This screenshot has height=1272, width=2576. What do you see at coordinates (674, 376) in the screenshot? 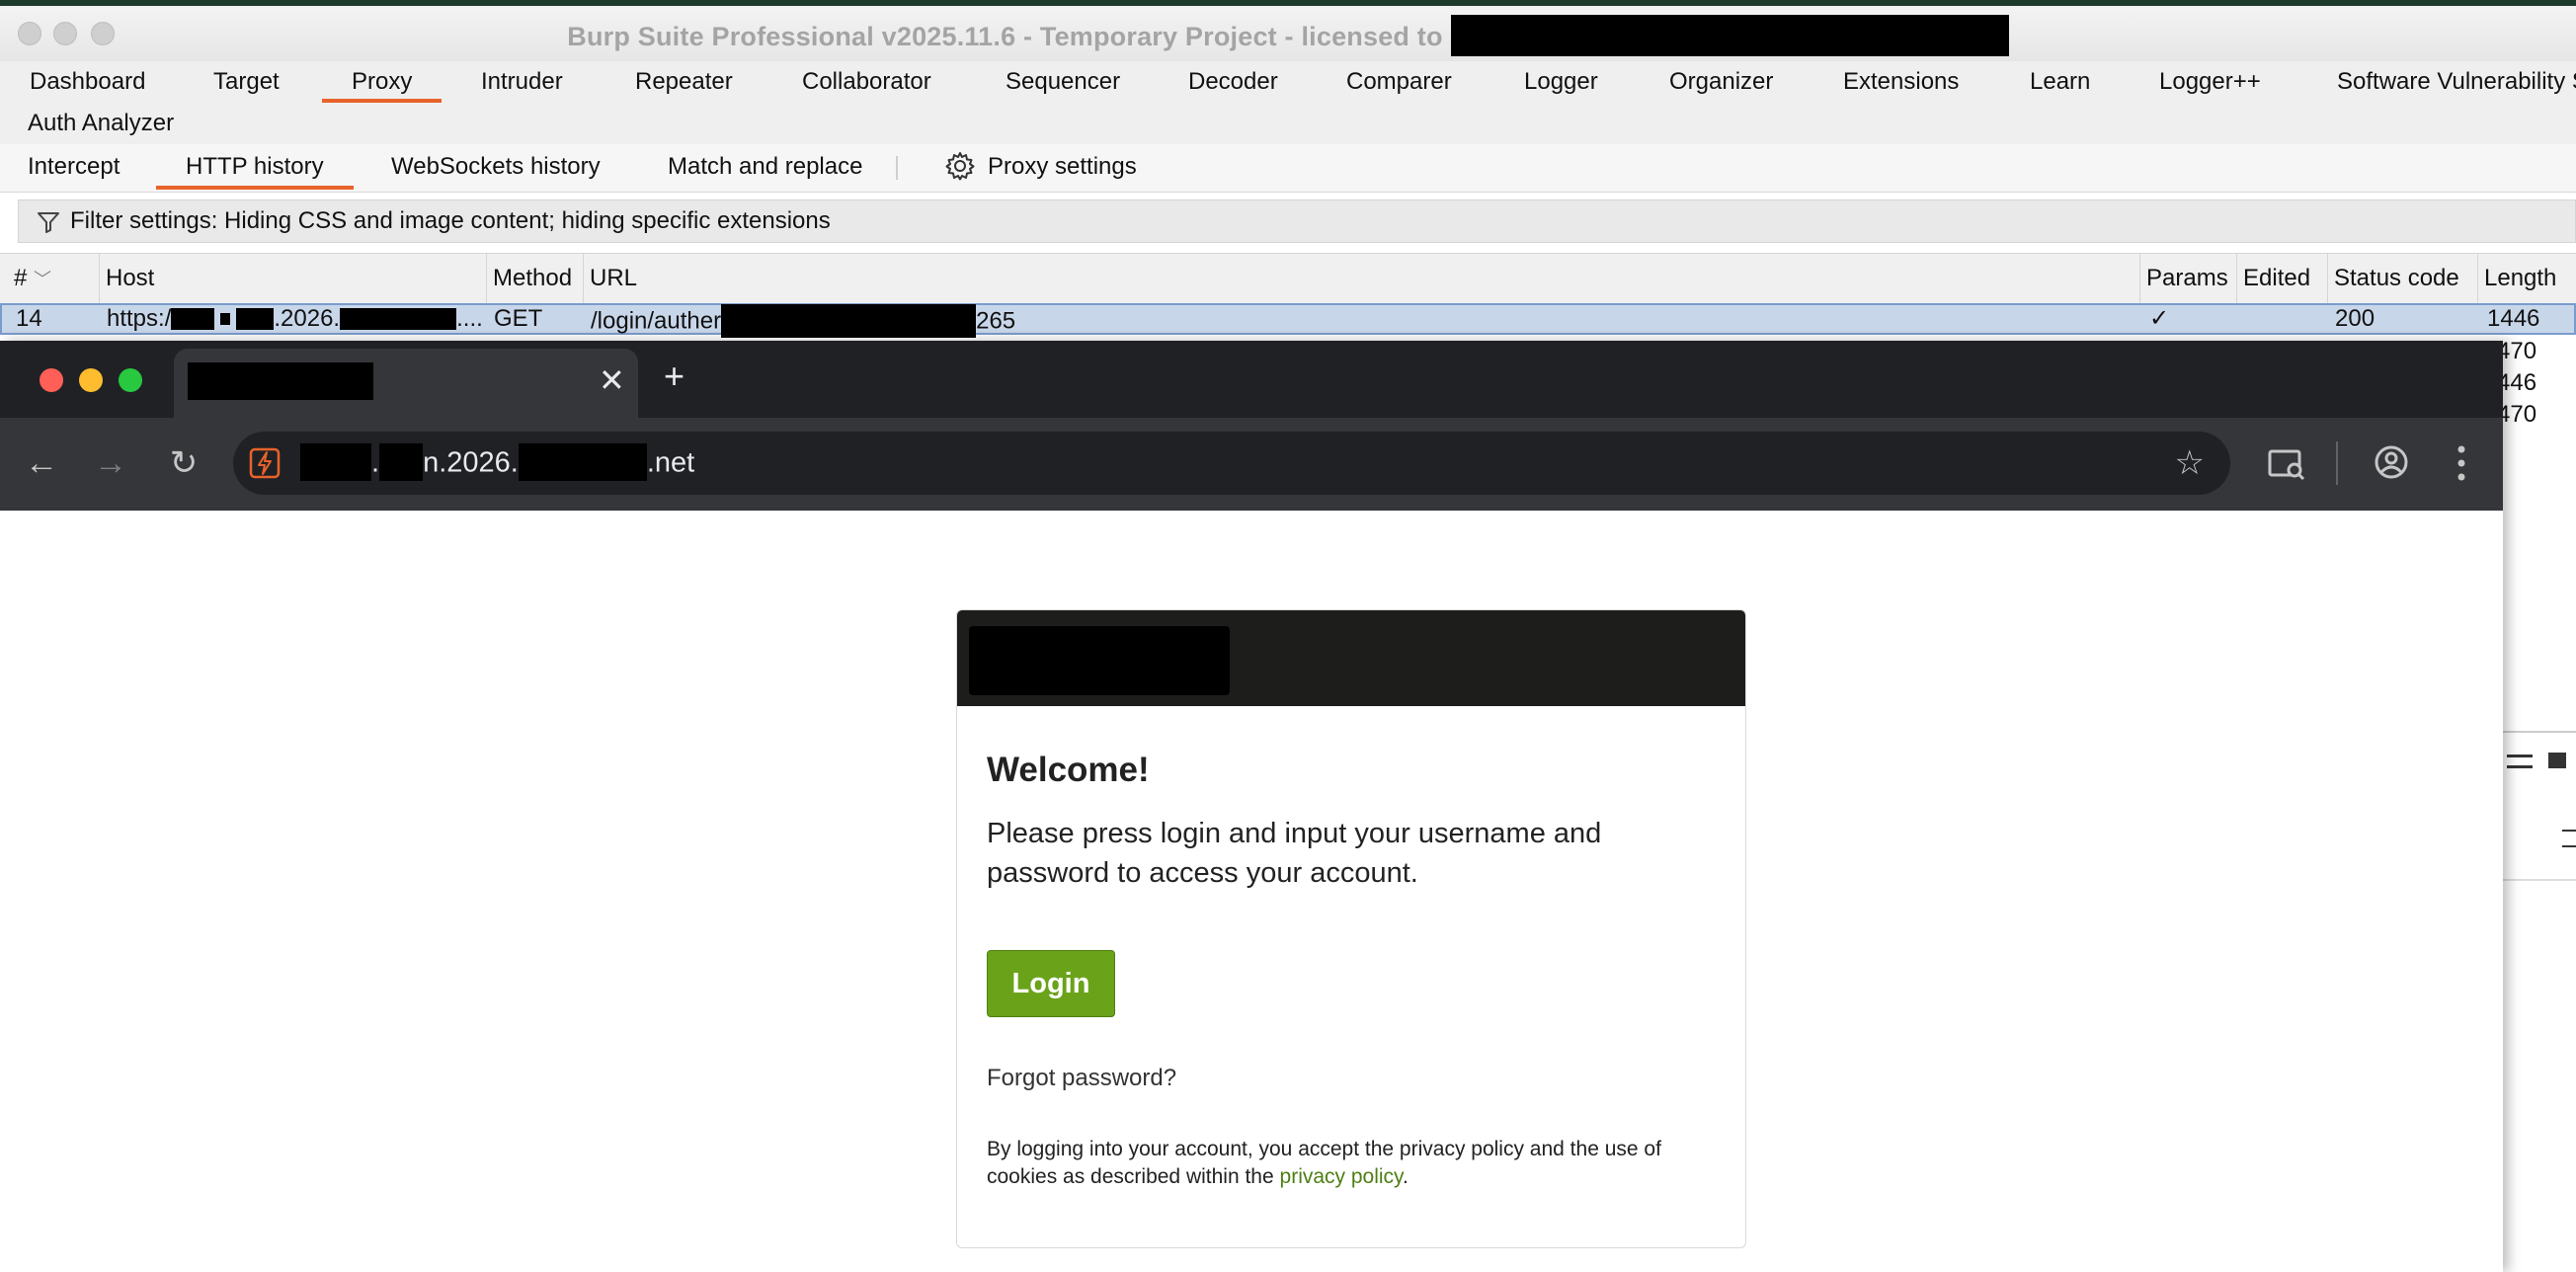
I see `new-tab-icon: +` at bounding box center [674, 376].